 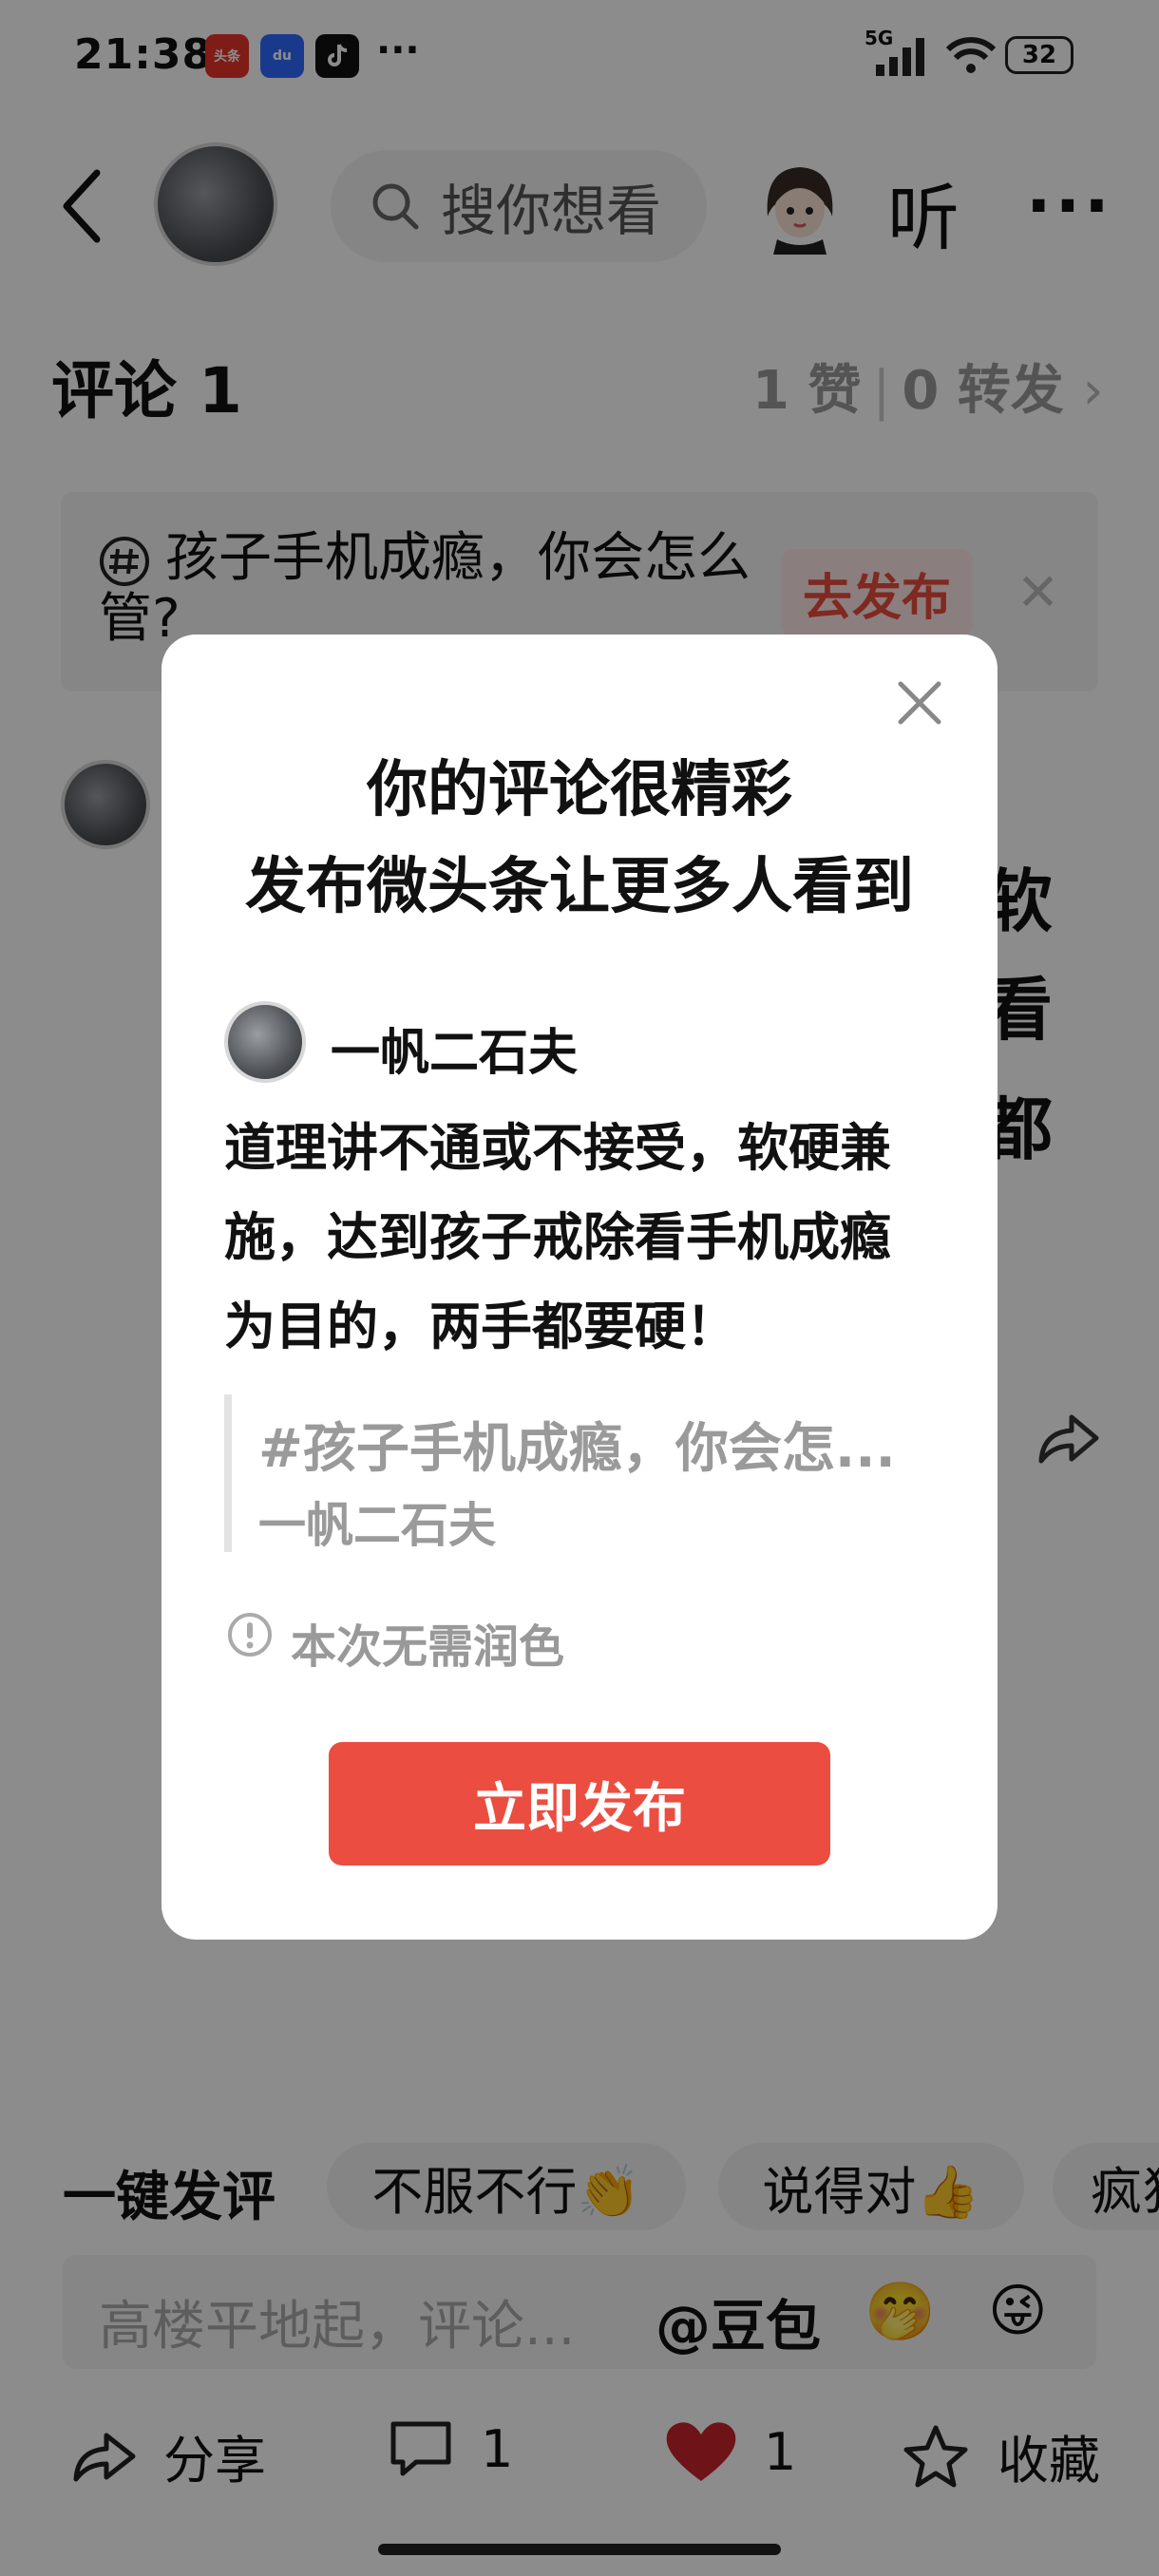 What do you see at coordinates (579, 887) in the screenshot?
I see `dialog-title-line2: 发布微头条让更多人看到` at bounding box center [579, 887].